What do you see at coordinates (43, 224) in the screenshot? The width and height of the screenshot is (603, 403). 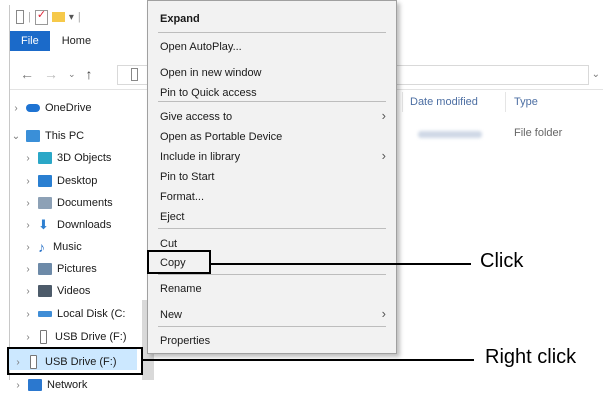 I see `download-icon: ⬇` at bounding box center [43, 224].